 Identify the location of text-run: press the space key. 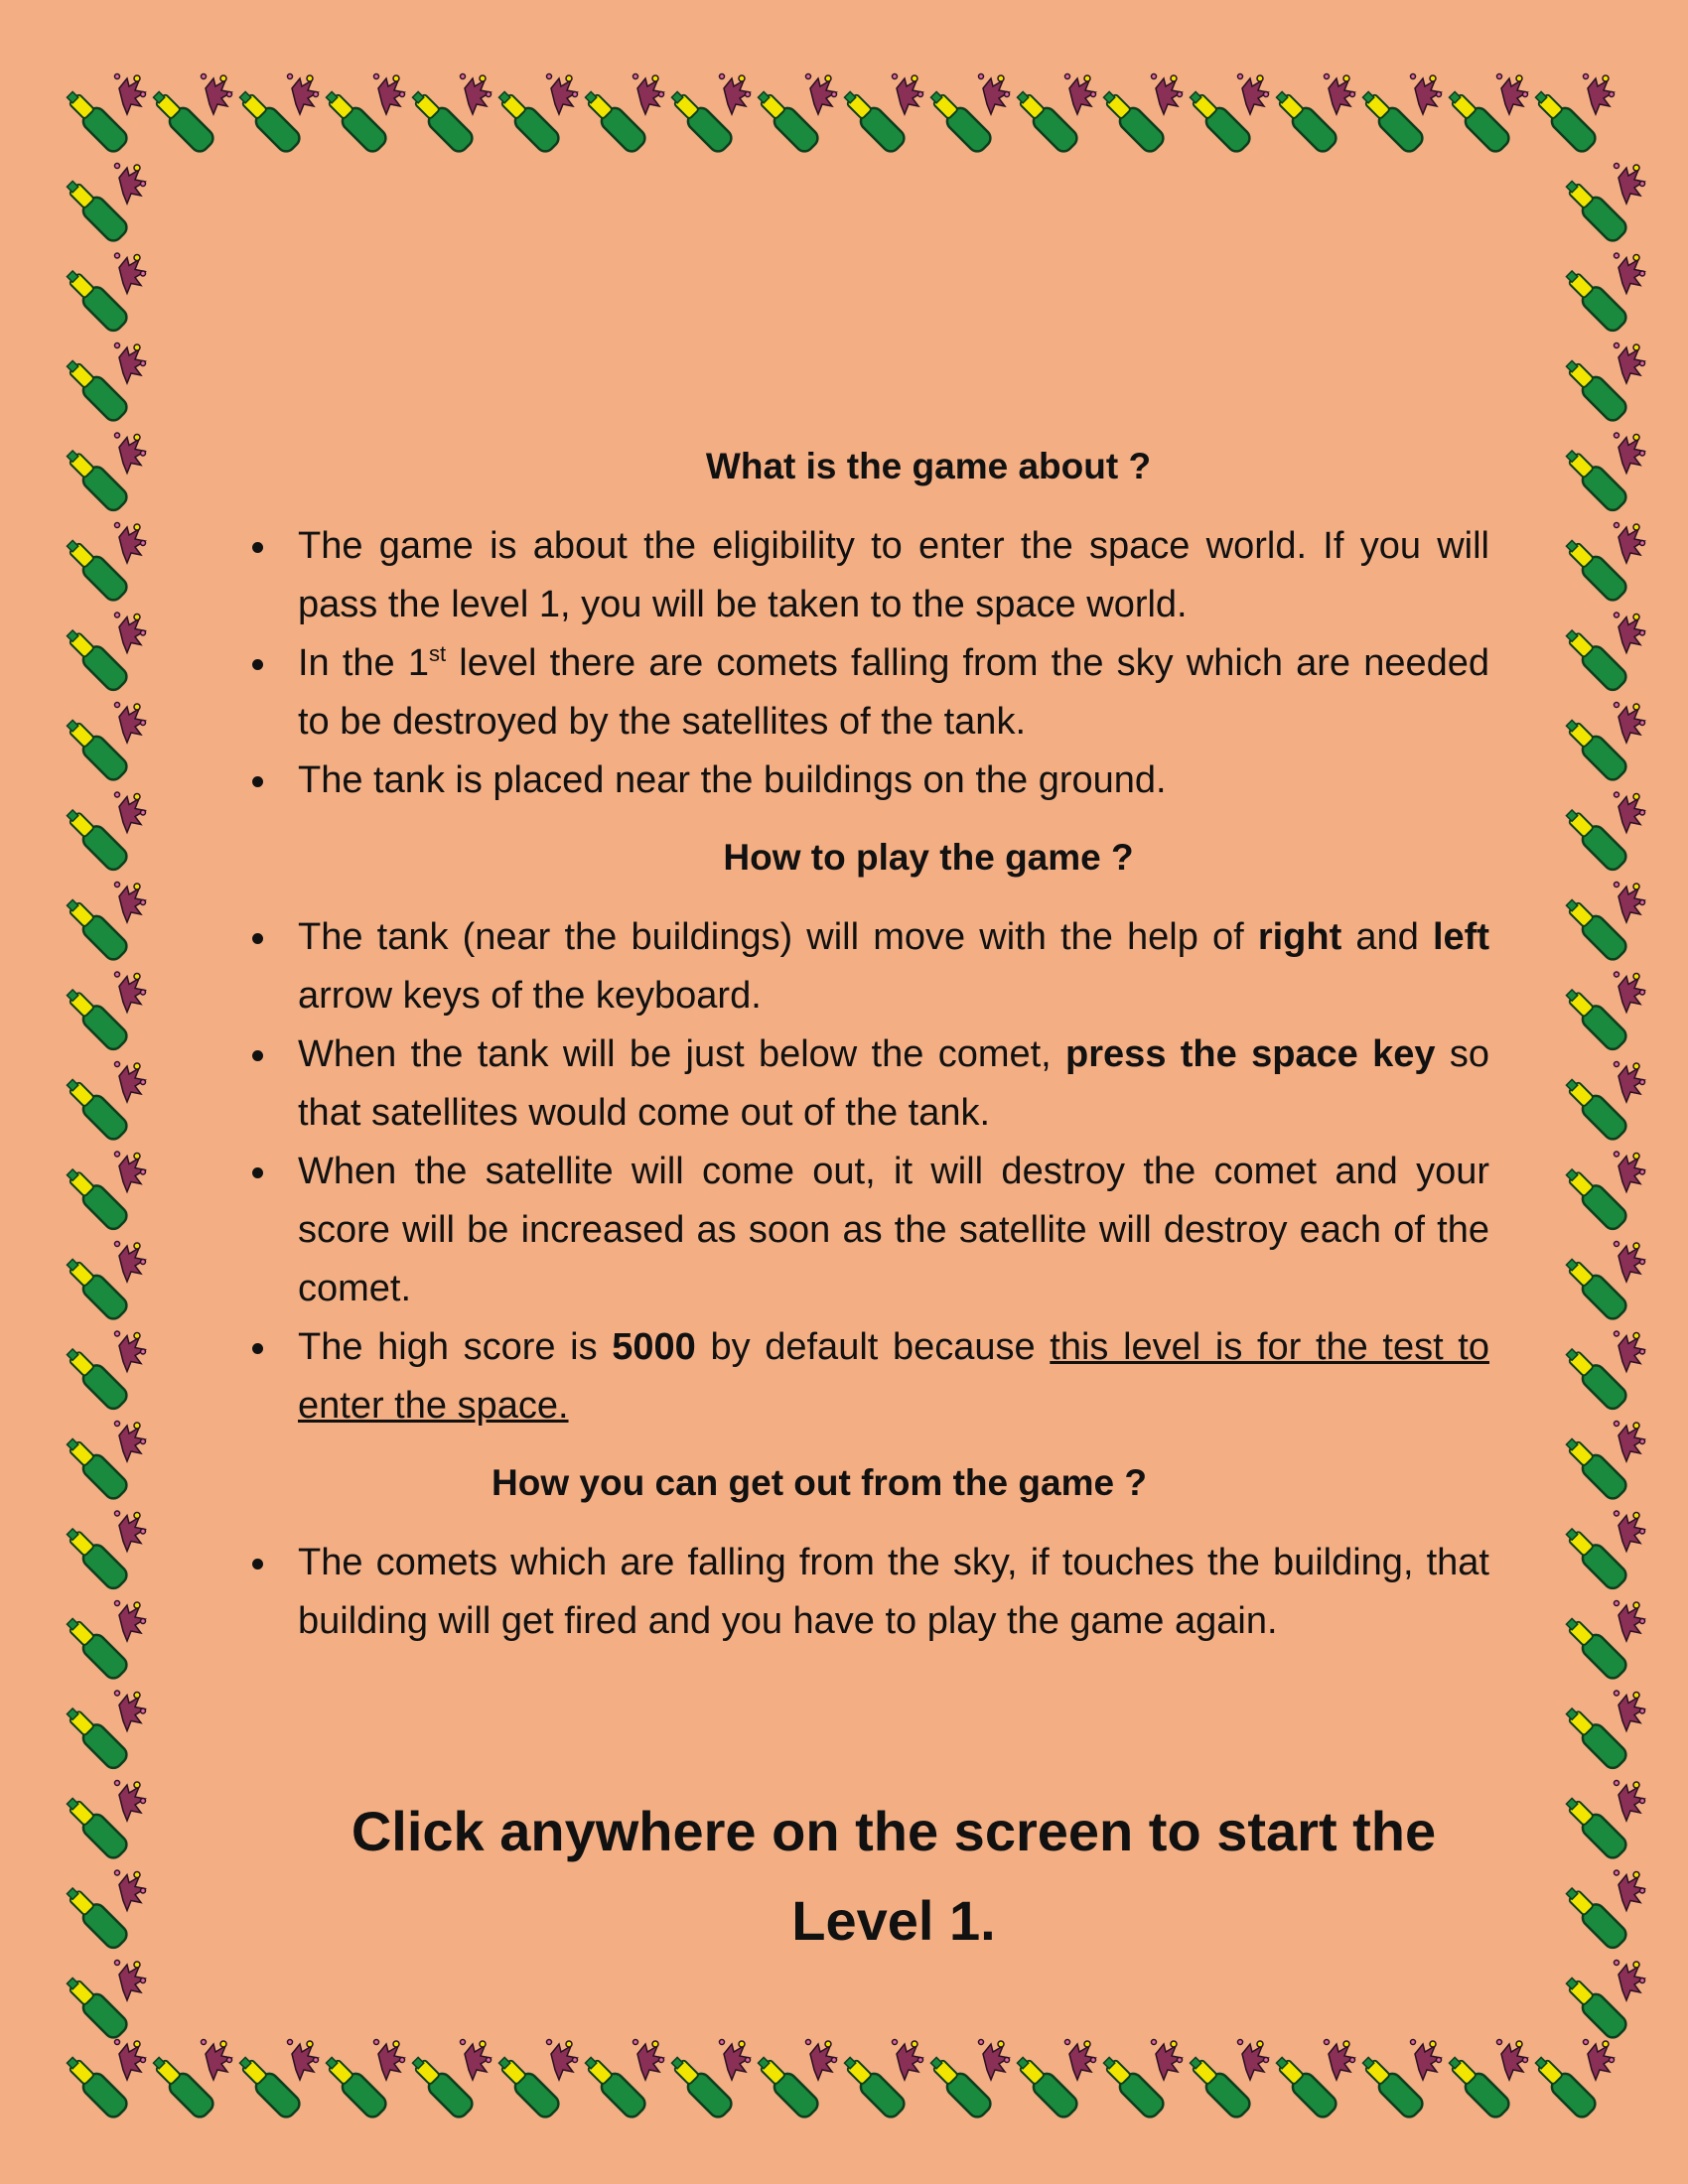
(1250, 1054).